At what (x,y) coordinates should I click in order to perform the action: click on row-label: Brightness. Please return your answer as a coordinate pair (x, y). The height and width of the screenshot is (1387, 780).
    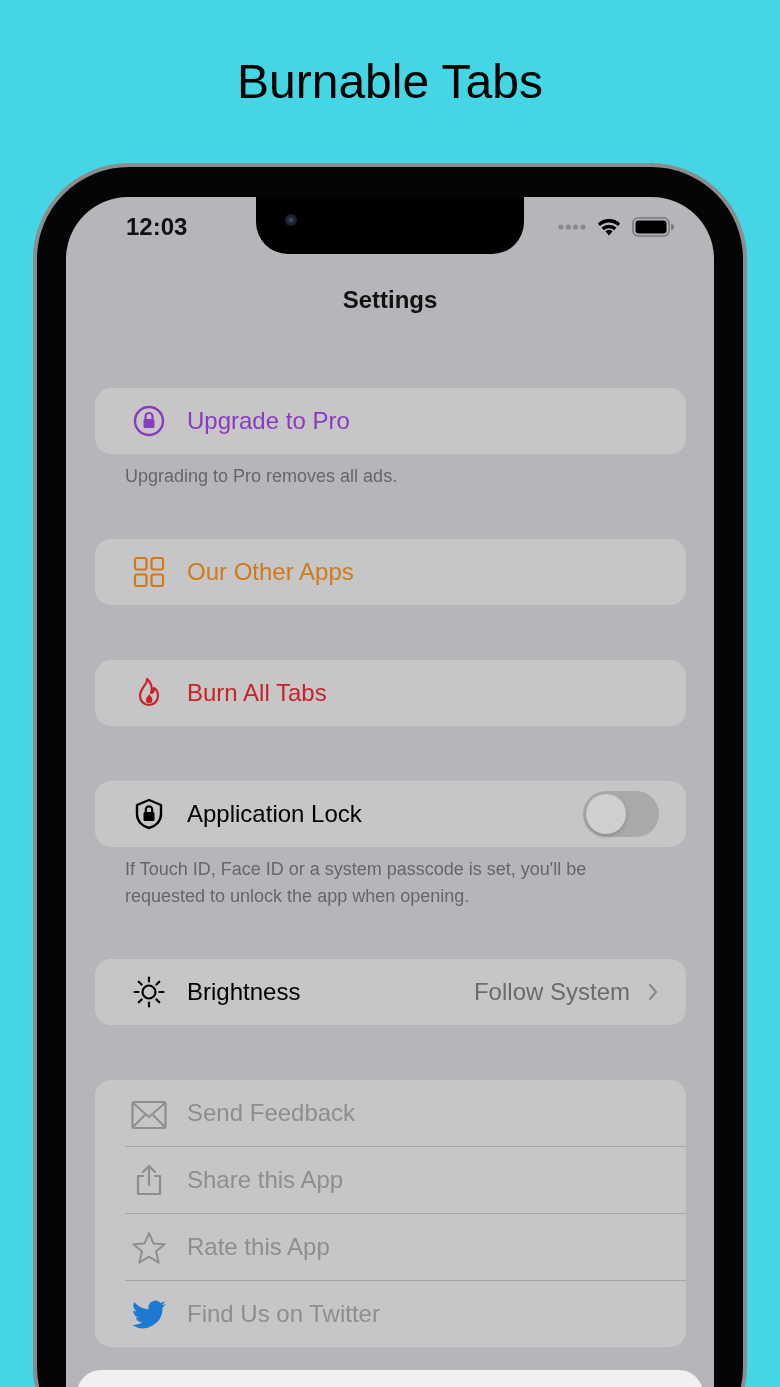
    Looking at the image, I should click on (244, 992).